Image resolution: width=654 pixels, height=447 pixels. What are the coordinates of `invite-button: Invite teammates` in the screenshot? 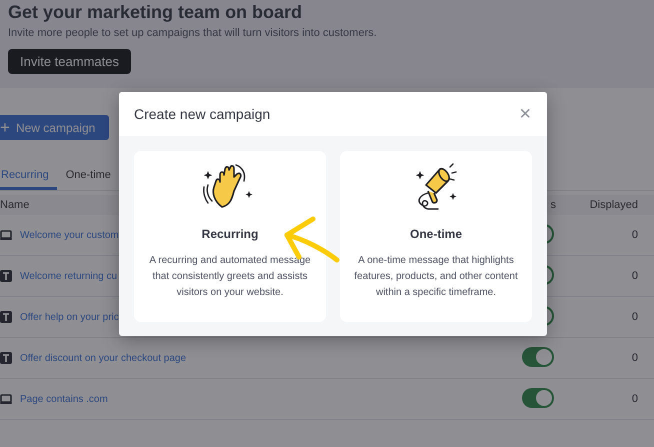 It's located at (69, 61).